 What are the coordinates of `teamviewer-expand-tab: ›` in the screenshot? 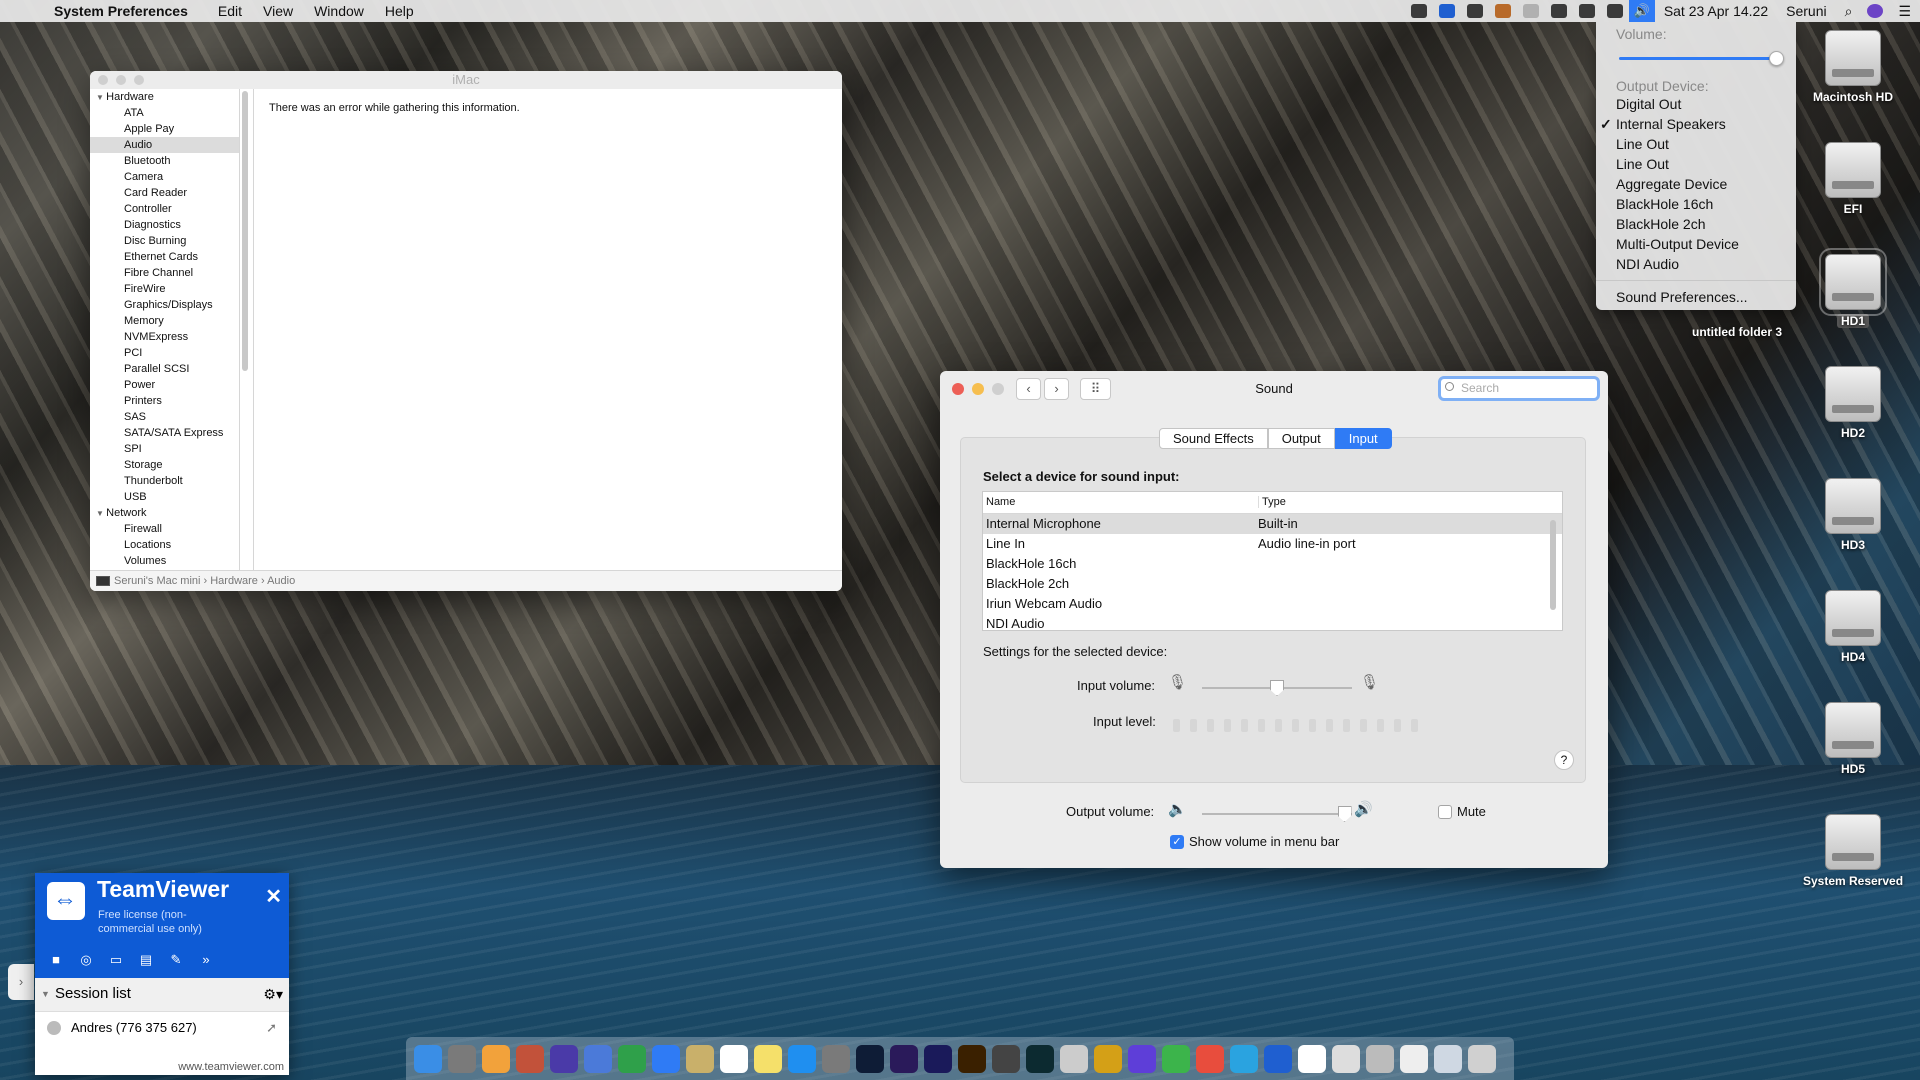 It's located at (21, 982).